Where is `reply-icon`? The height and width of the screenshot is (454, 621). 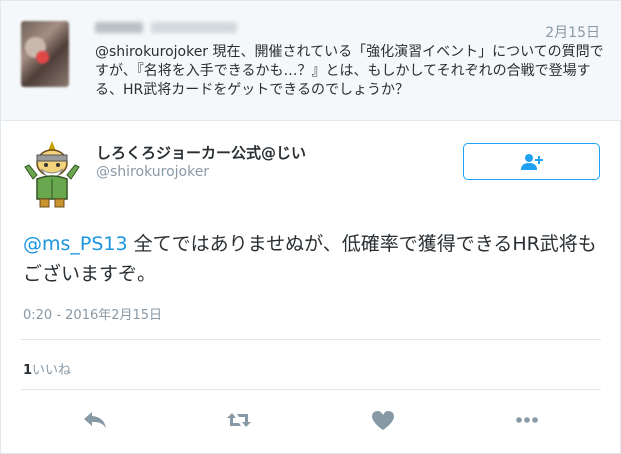
reply-icon is located at coordinates (95, 420).